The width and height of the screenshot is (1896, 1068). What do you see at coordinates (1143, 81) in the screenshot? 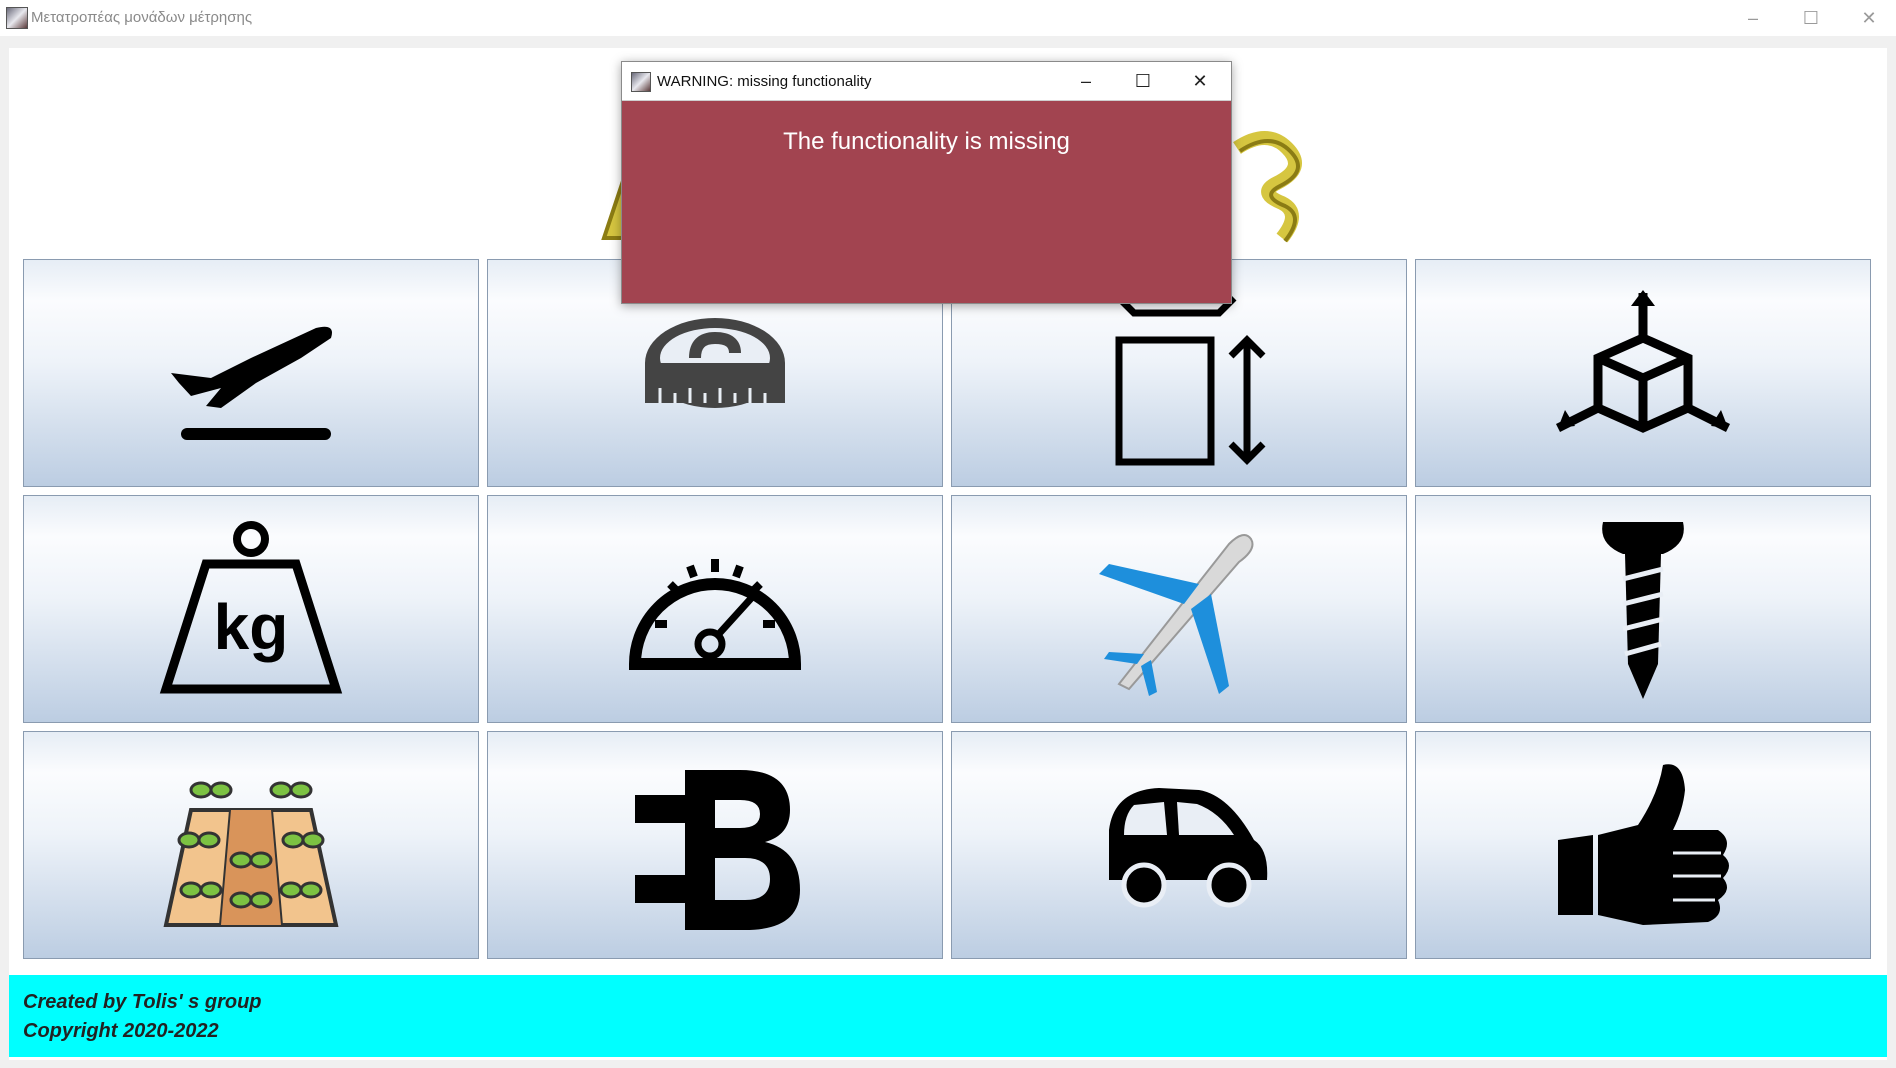
I see `dialog-maximize-button: ☐` at bounding box center [1143, 81].